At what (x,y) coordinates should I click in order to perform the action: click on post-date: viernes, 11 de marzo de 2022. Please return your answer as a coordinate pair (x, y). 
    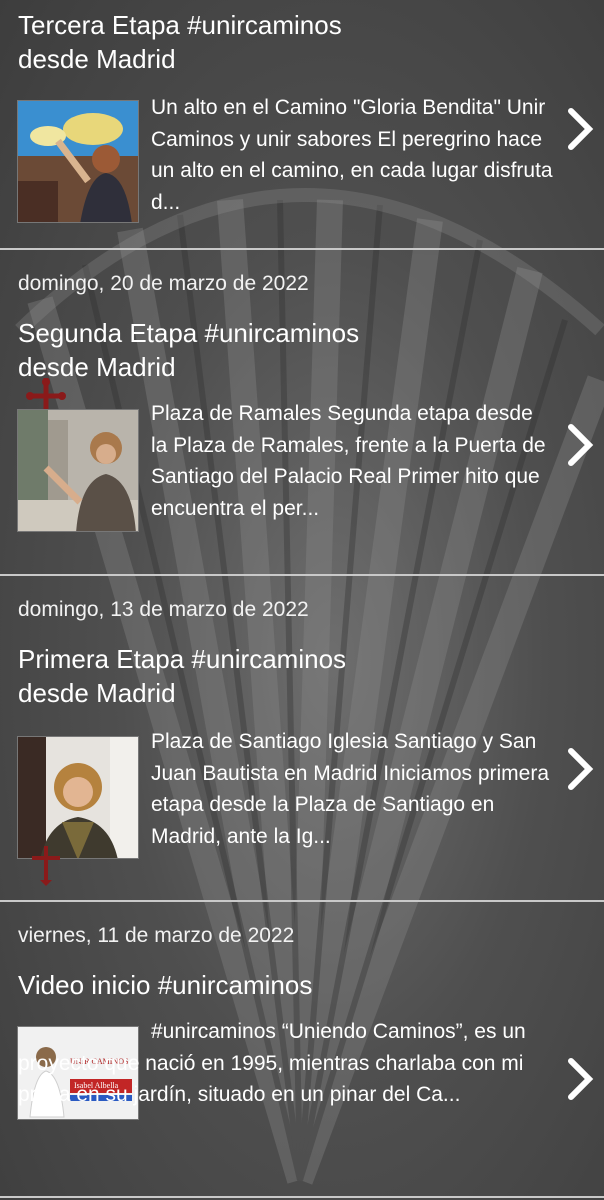
    Looking at the image, I should click on (156, 935).